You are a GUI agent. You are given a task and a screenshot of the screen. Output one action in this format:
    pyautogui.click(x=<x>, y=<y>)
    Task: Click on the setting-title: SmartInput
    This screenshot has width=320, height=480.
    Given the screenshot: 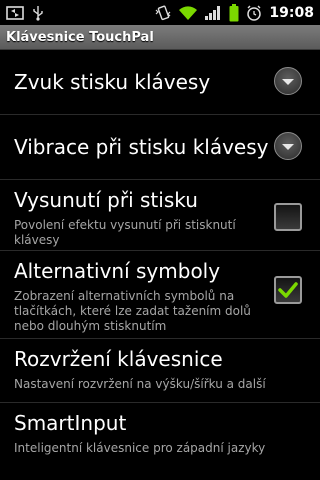 What is the action you would take?
    pyautogui.click(x=70, y=423)
    